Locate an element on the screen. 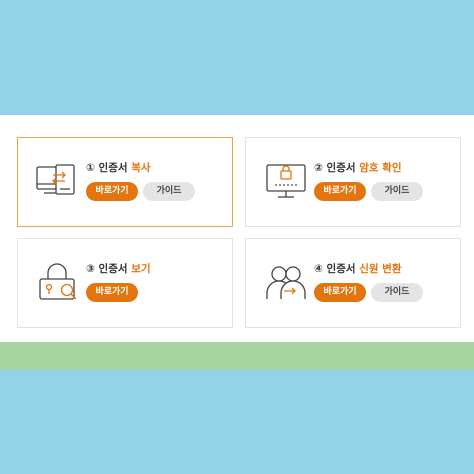  card-number: ② is located at coordinates (318, 168).